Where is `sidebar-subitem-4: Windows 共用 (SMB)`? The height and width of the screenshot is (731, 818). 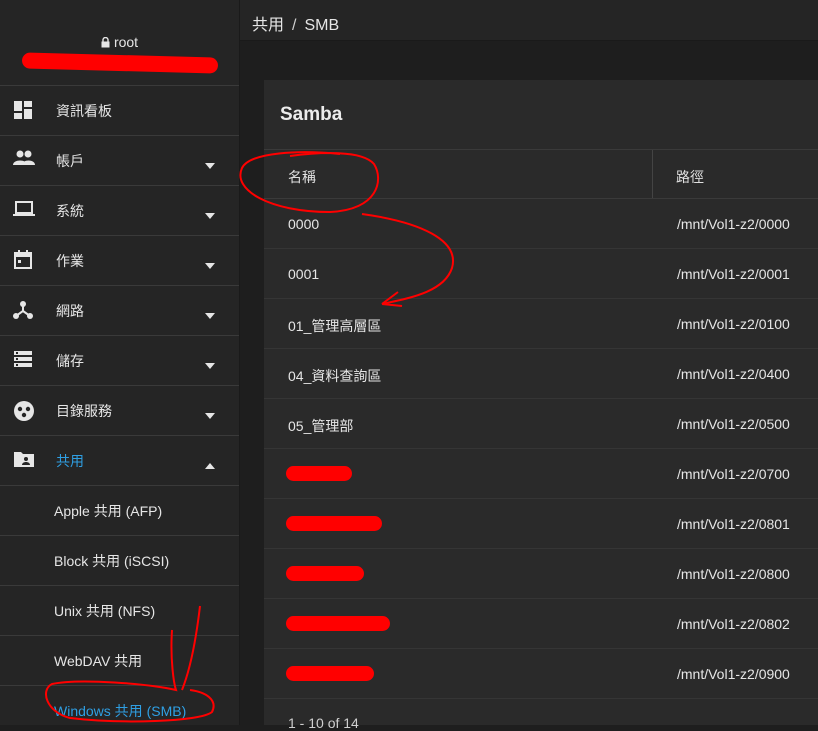
sidebar-subitem-4: Windows 共用 (SMB) is located at coordinates (119, 705).